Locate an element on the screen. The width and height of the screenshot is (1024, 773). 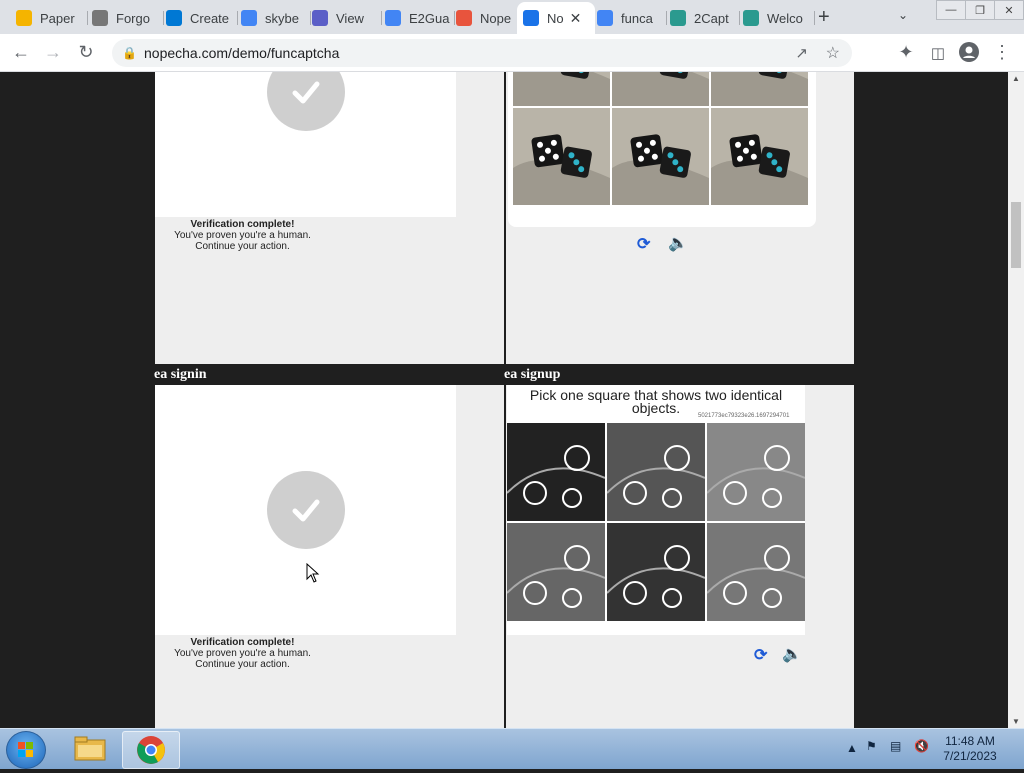
tab-label: No is located at coordinates (555, 18).